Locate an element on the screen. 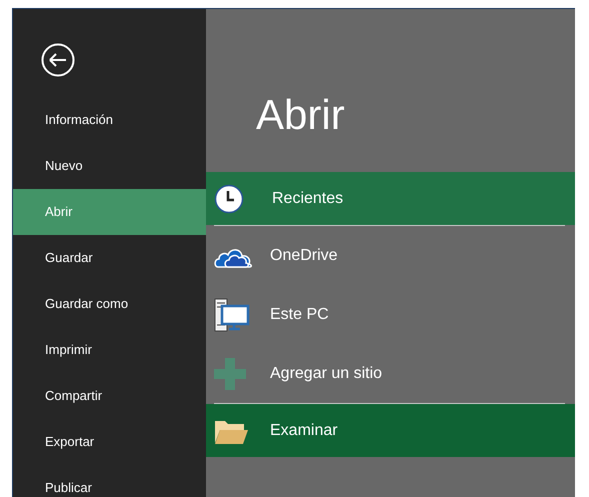 The image size is (589, 497). page-title: Abrir is located at coordinates (300, 115).